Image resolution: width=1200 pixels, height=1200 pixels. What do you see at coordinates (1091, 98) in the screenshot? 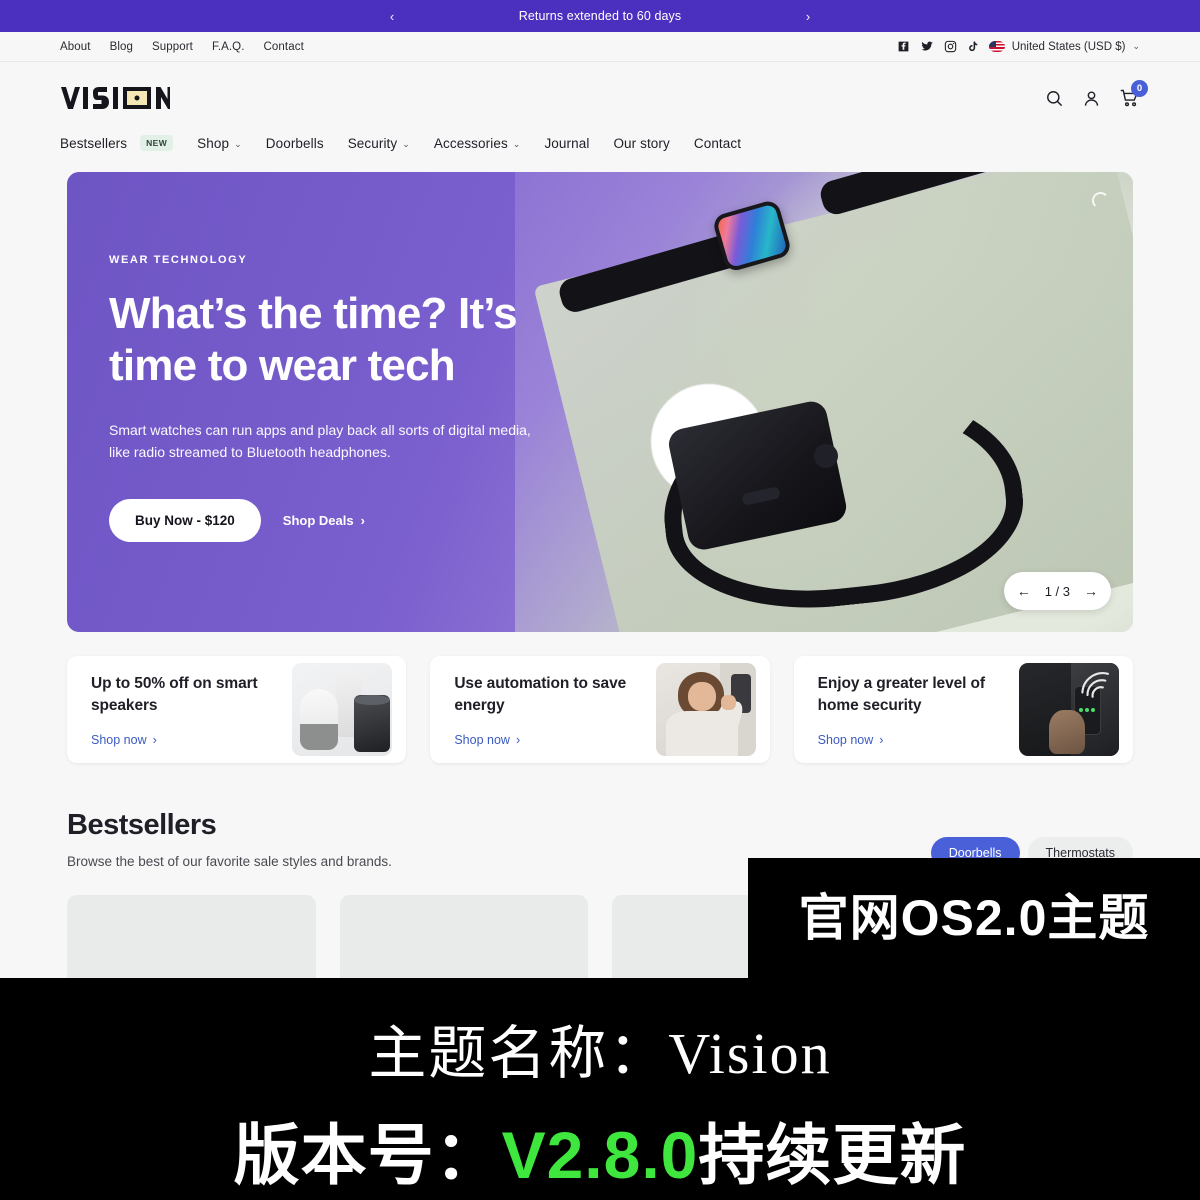
I see `account-icon` at bounding box center [1091, 98].